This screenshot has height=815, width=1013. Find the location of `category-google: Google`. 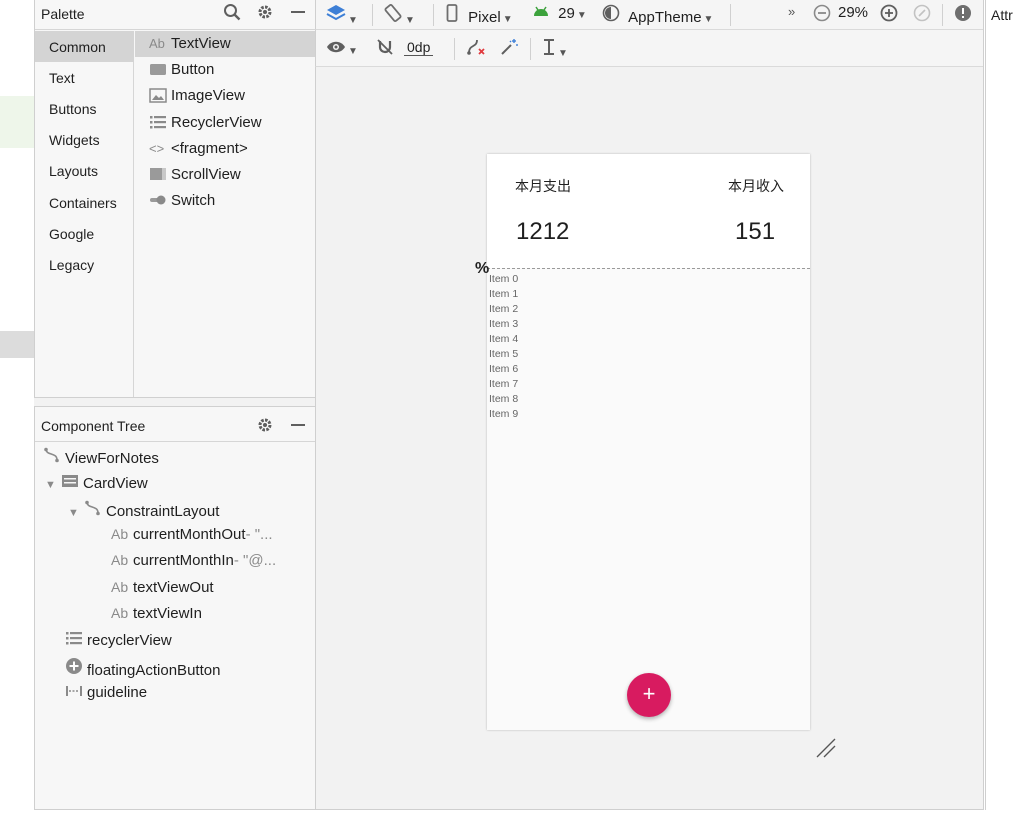

category-google: Google is located at coordinates (84, 233).